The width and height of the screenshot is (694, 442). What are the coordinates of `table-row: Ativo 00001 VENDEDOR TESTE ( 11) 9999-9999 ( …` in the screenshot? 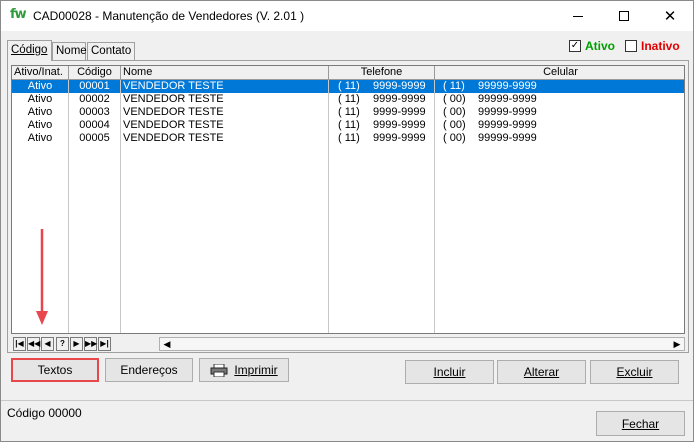 It's located at (348, 86).